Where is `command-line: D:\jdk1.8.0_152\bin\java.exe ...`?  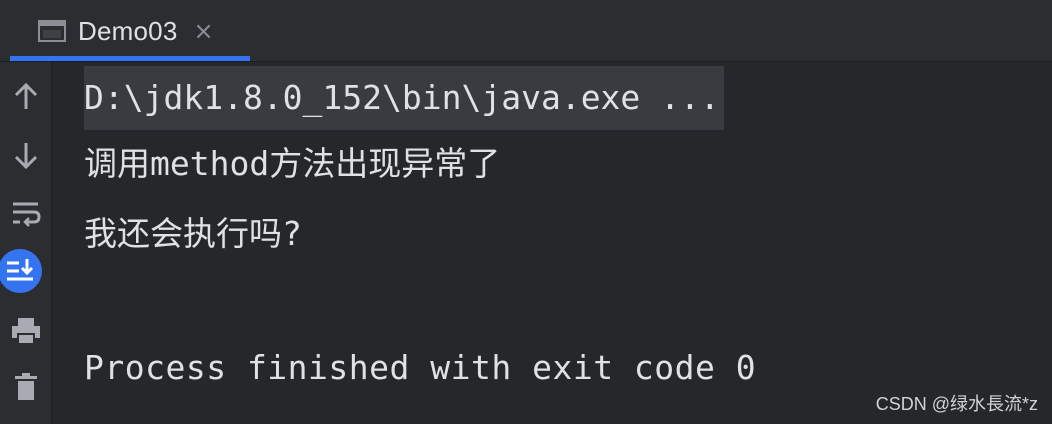 command-line: D:\jdk1.8.0_152\bin\java.exe ... is located at coordinates (404, 98).